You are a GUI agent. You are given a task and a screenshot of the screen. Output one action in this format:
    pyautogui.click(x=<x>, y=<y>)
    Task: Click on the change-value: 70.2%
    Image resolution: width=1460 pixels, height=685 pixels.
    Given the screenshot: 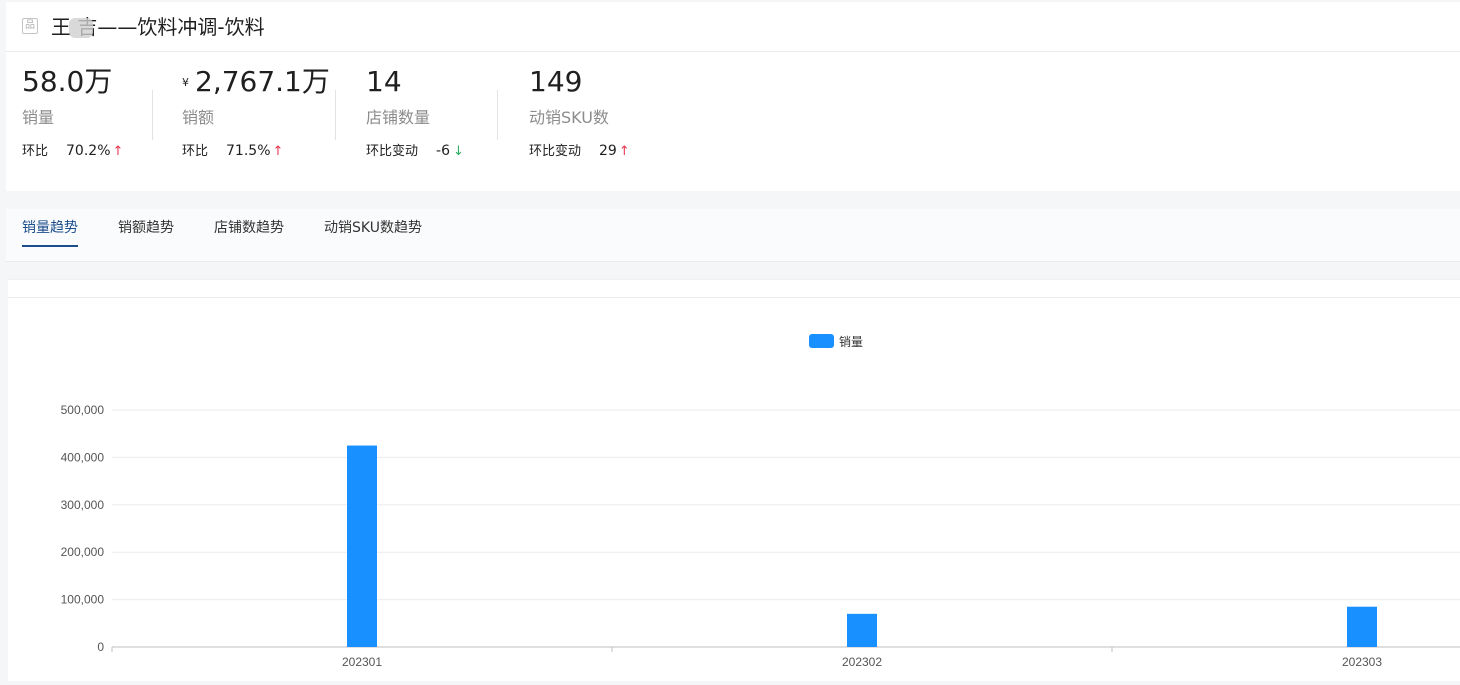 What is the action you would take?
    pyautogui.click(x=88, y=151)
    